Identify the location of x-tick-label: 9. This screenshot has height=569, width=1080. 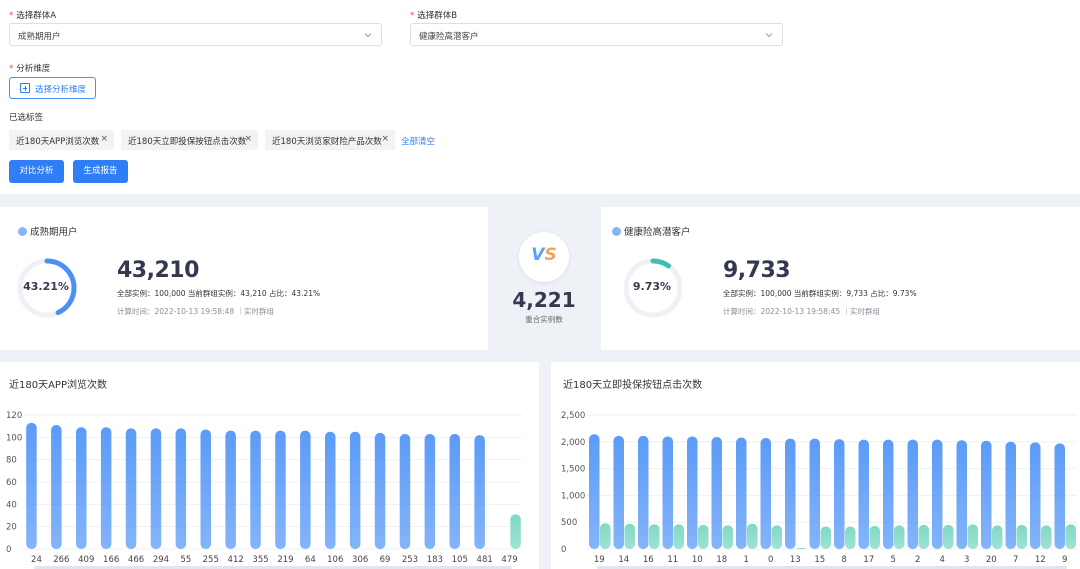
(1064, 560).